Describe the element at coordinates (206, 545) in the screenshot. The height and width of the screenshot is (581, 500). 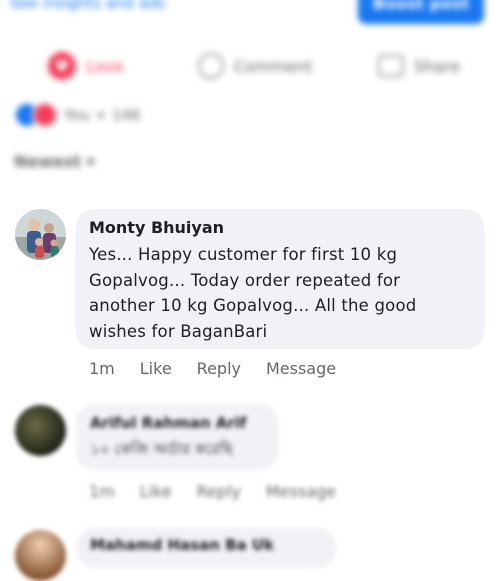
I see `comment-author: Mahamd Hasan Ba Uk` at that location.